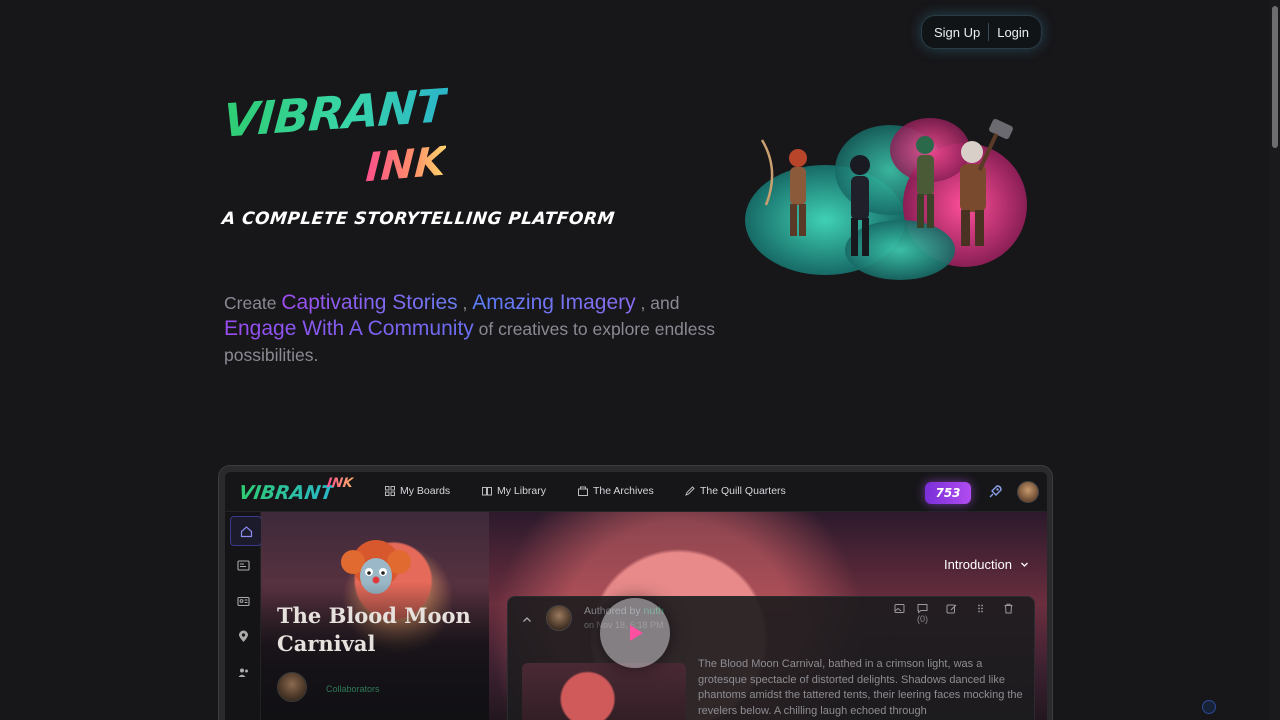 The image size is (1280, 720). Describe the element at coordinates (522, 491) in the screenshot. I see `nav-my-library-label: My Library` at that location.